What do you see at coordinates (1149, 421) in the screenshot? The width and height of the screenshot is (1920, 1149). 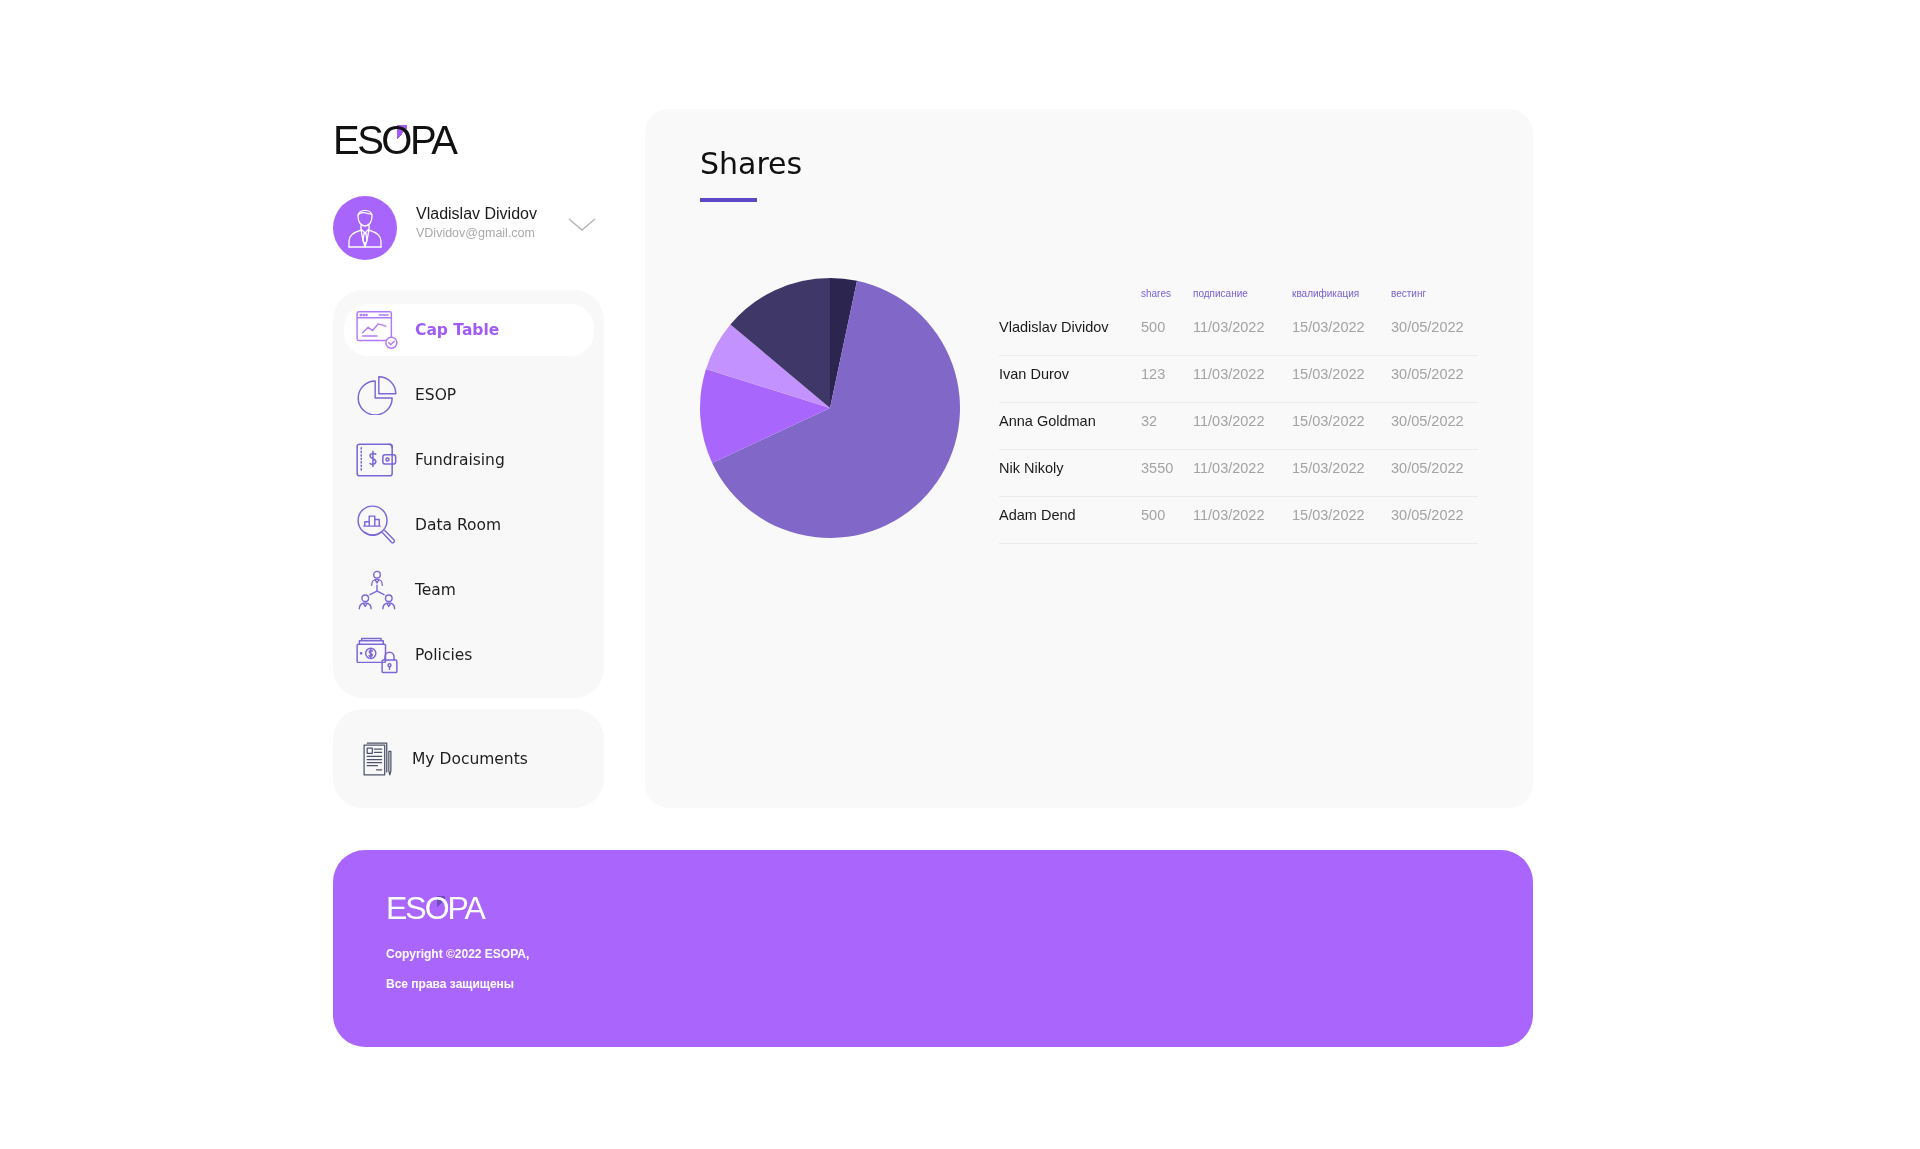 I see `table-cell: 32` at bounding box center [1149, 421].